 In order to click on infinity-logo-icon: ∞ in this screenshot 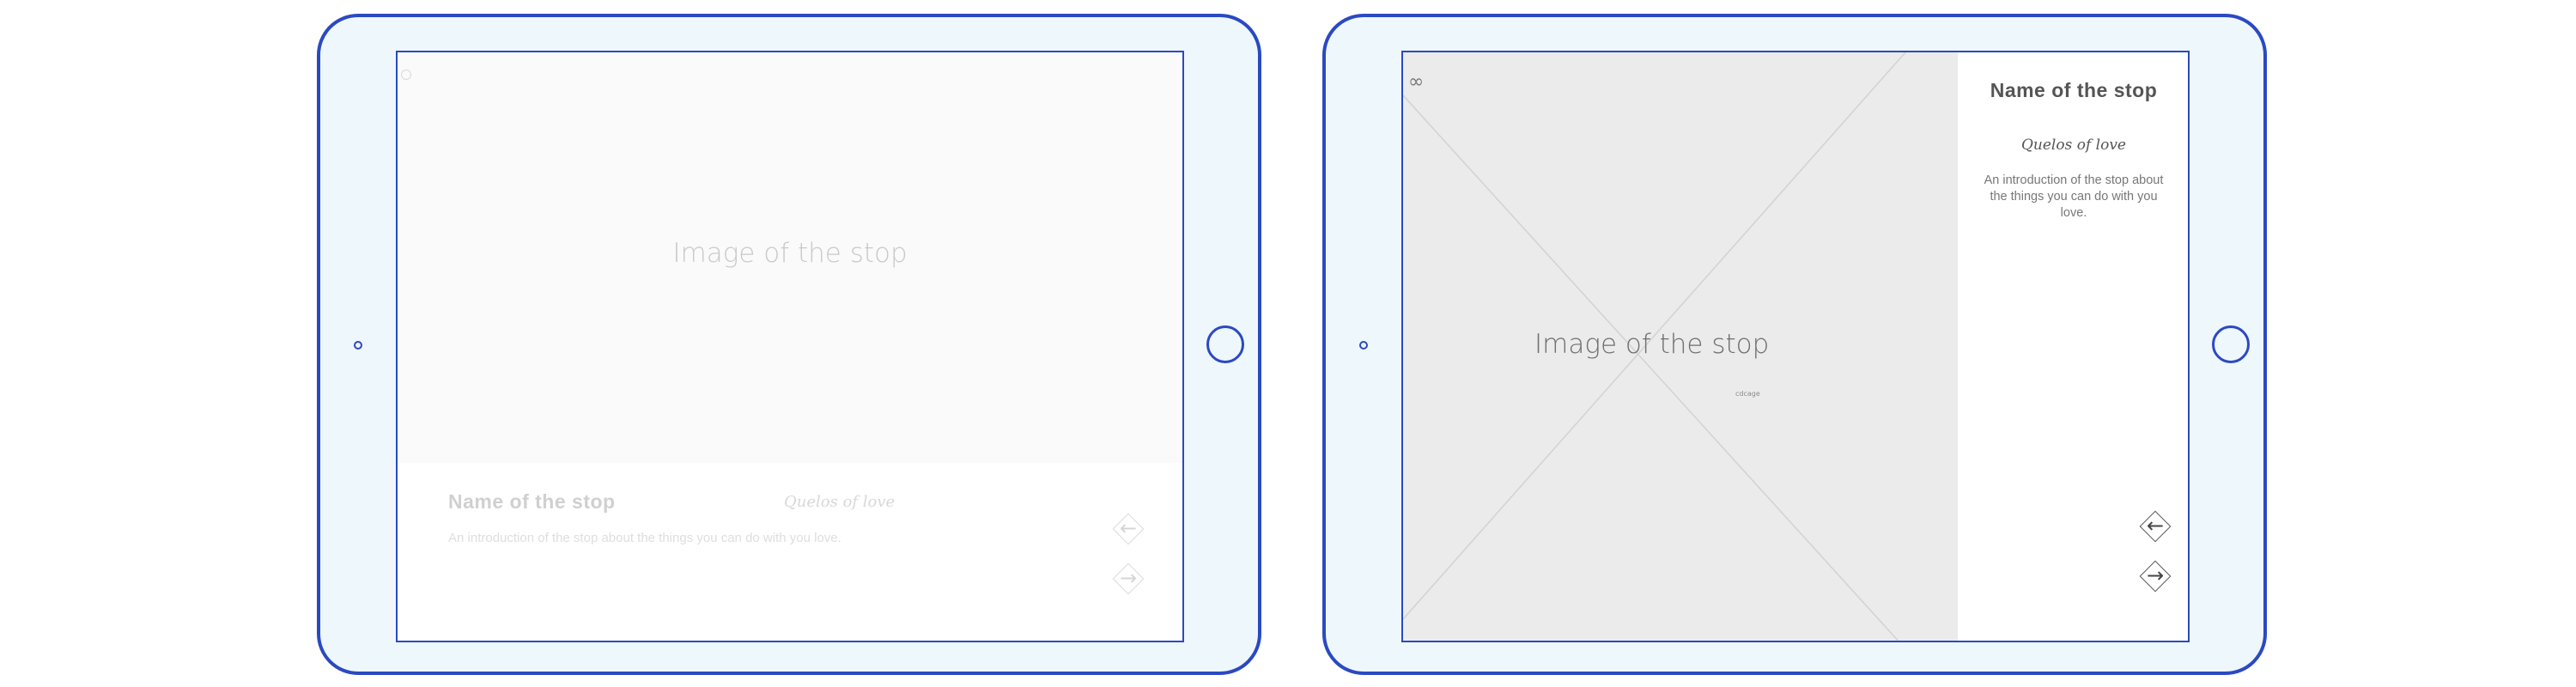, I will do `click(1416, 82)`.